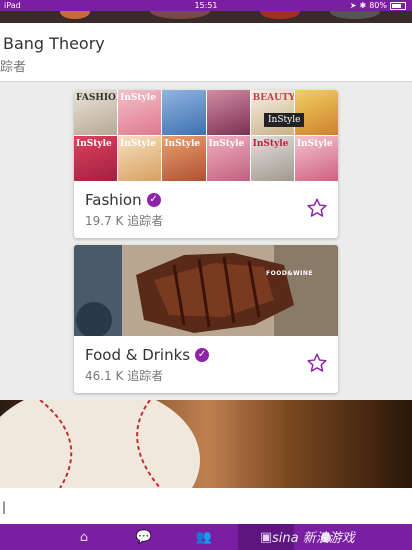 The height and width of the screenshot is (550, 412). Describe the element at coordinates (398, 5) in the screenshot. I see `battery-icon` at that location.